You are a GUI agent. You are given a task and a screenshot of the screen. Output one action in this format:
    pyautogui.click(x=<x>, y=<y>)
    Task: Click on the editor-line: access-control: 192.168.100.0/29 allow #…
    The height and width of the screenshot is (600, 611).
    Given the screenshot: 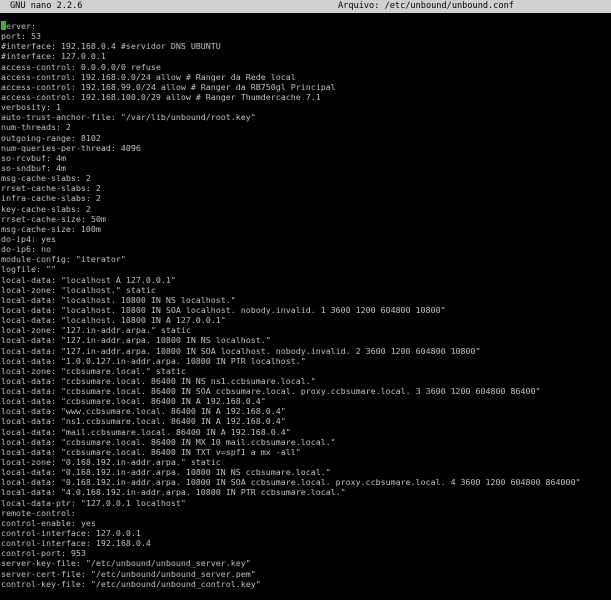 What is the action you would take?
    pyautogui.click(x=305, y=97)
    